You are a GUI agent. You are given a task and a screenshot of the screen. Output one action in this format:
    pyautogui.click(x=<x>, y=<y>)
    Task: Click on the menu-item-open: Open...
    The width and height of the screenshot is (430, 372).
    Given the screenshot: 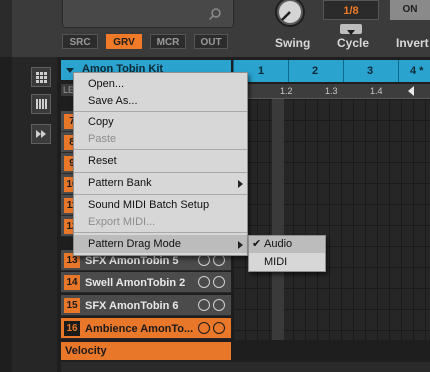 What is the action you would take?
    pyautogui.click(x=106, y=84)
    